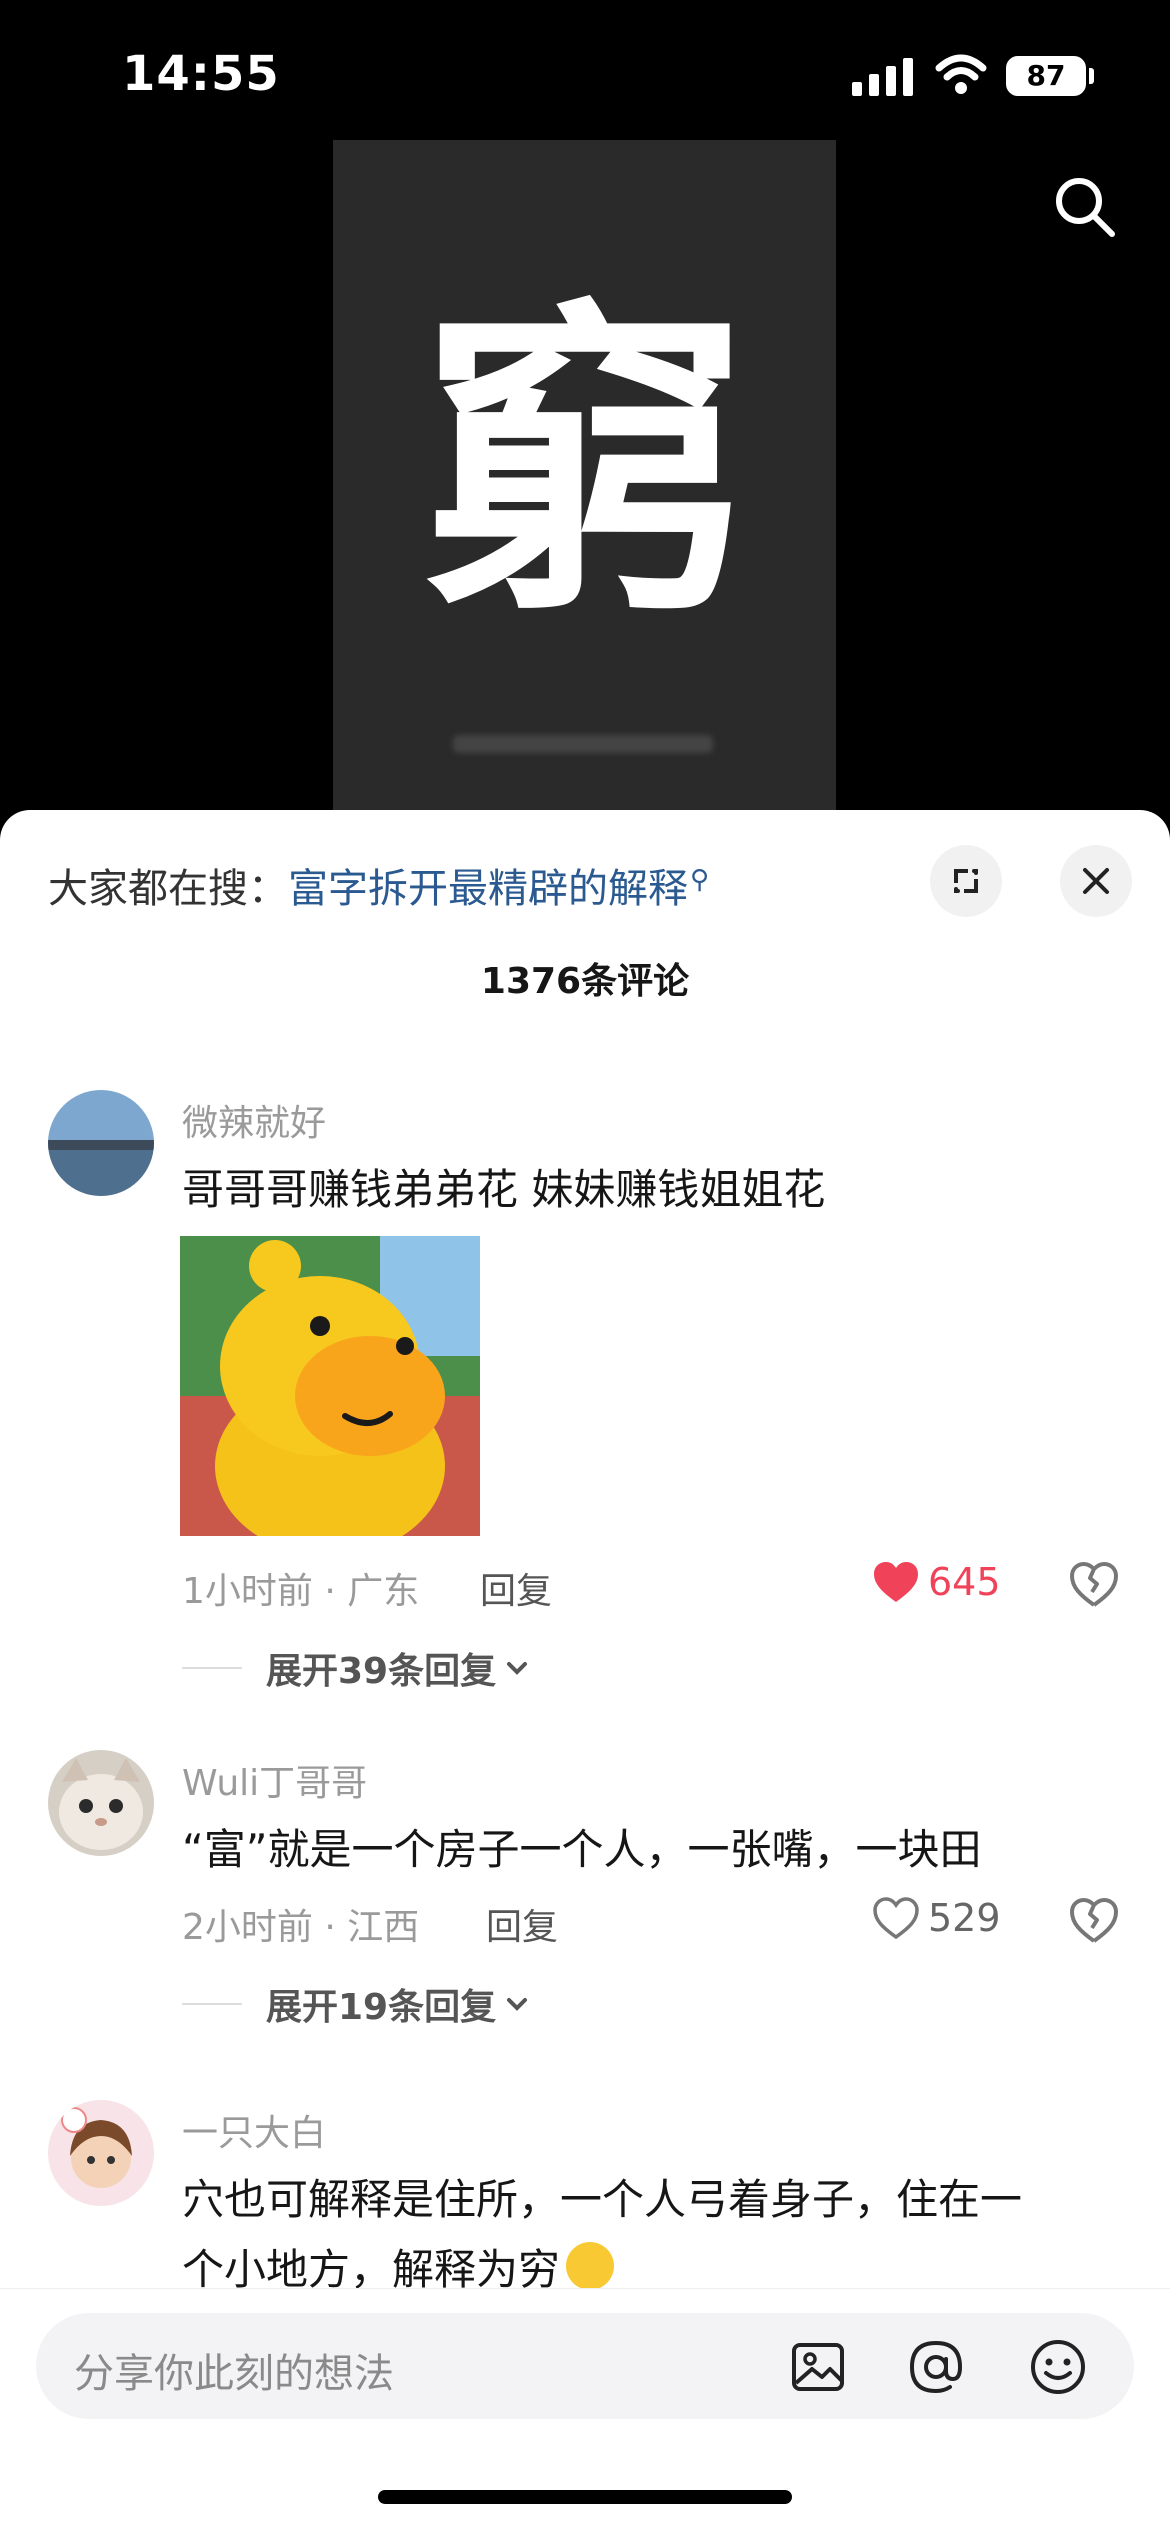 The height and width of the screenshot is (2532, 1170). I want to click on emoji-icon, so click(1058, 2367).